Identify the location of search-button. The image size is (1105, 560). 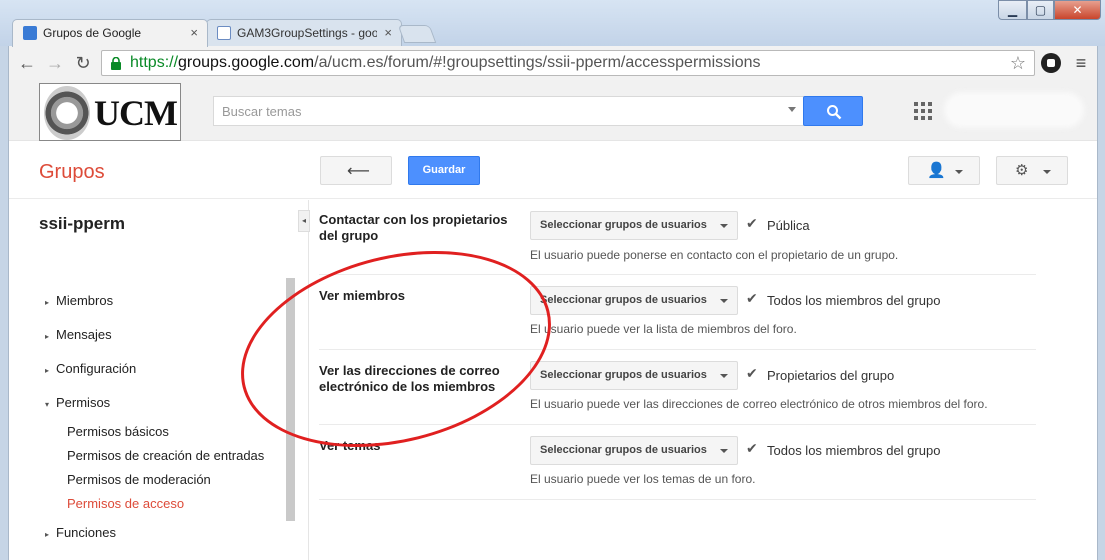
(833, 111).